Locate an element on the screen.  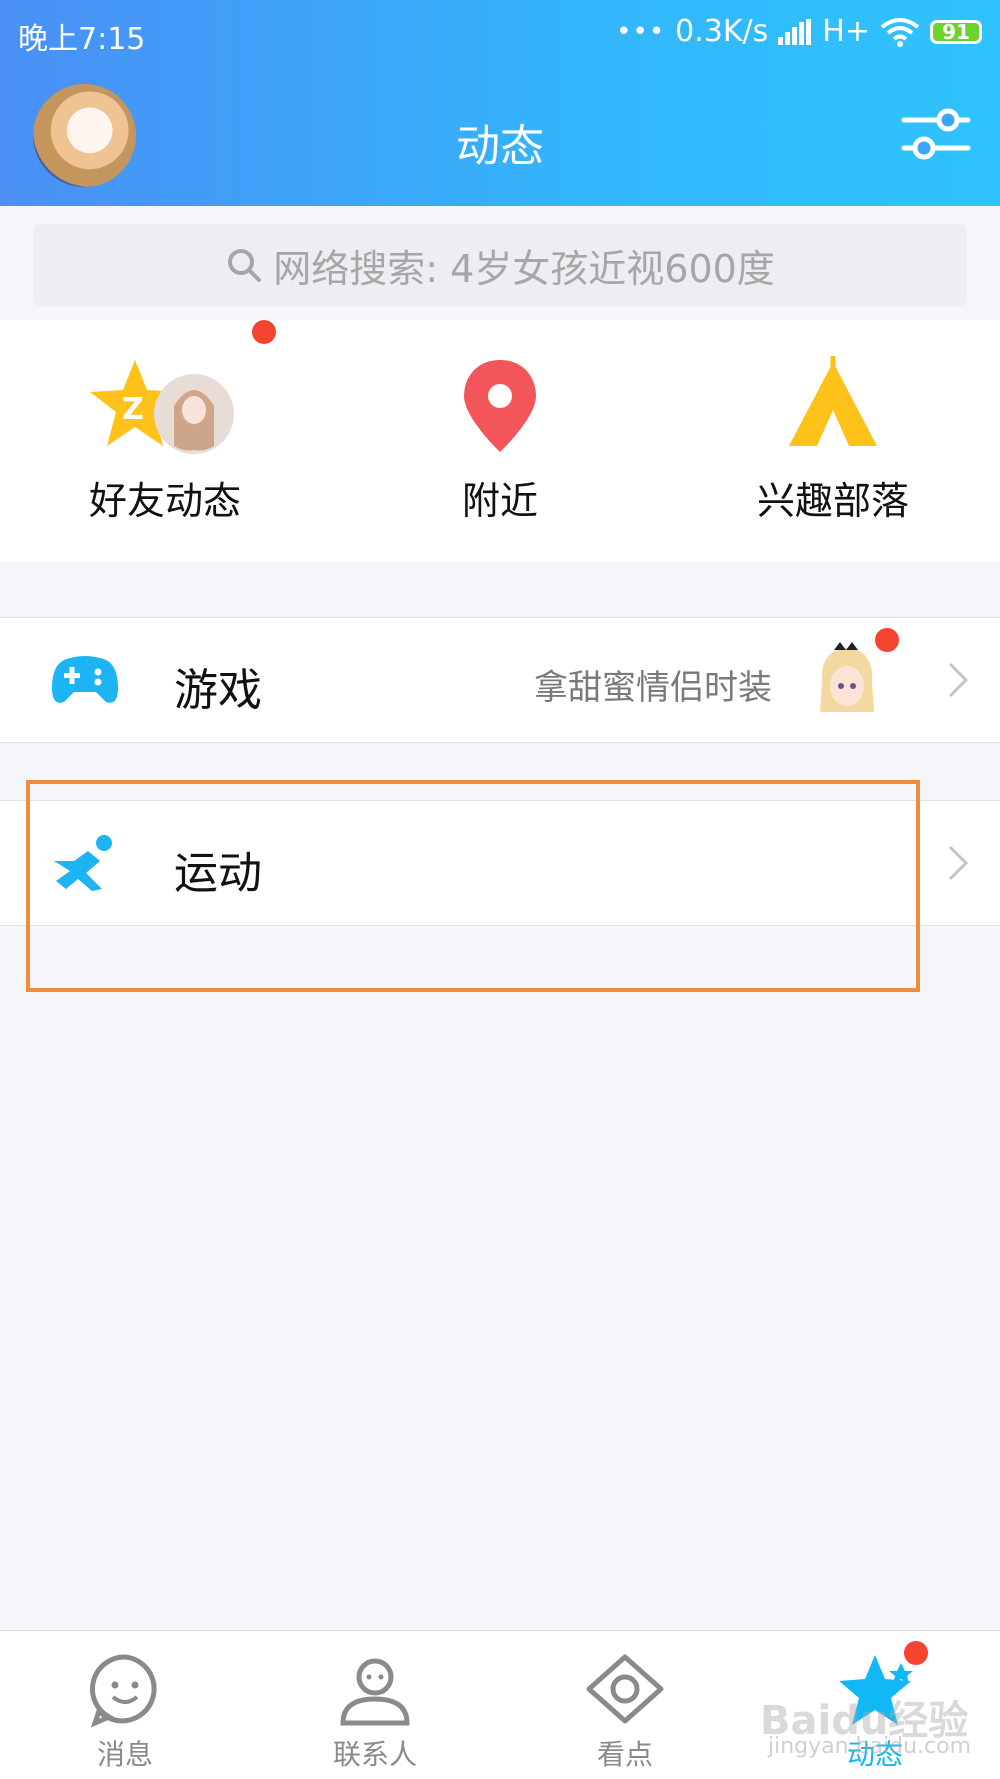
tab-messages: 消息 is located at coordinates (125, 1705).